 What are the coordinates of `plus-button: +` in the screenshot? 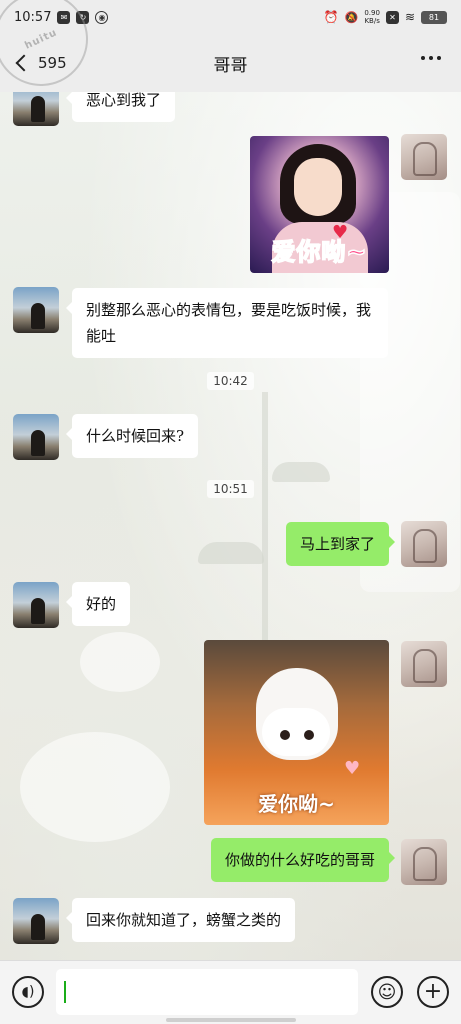 It's located at (433, 992).